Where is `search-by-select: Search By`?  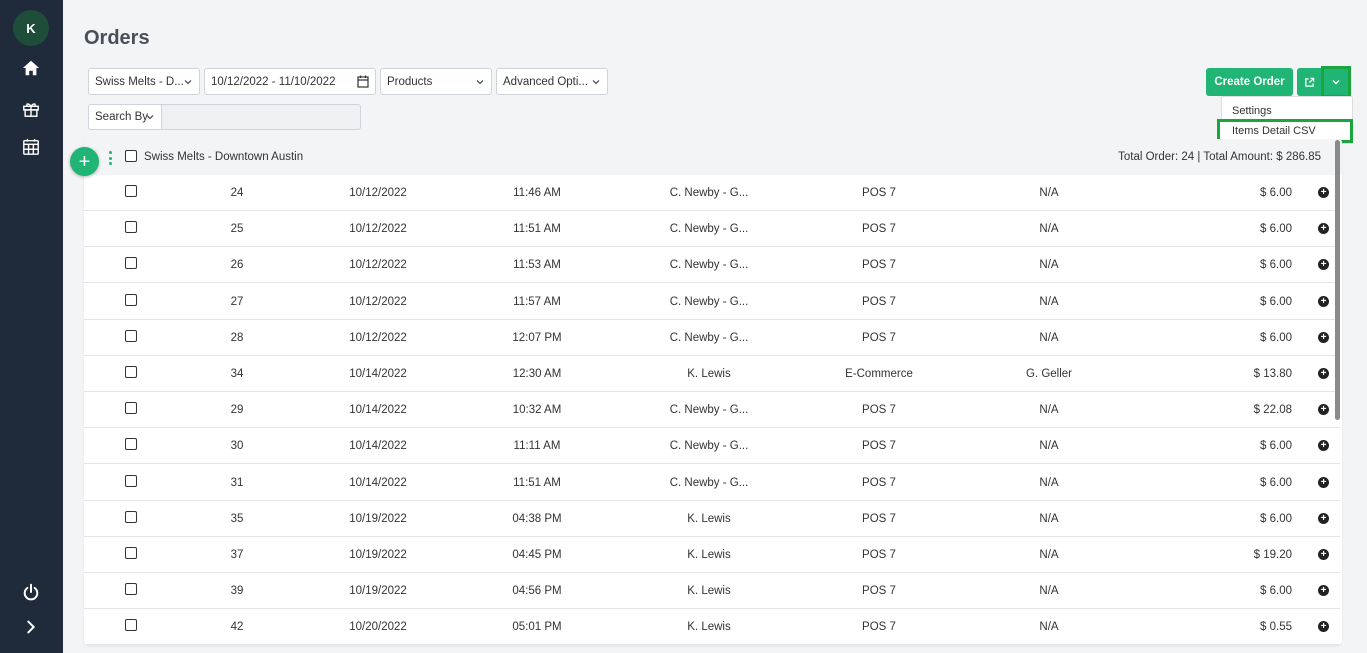
search-by-select: Search By is located at coordinates (125, 117).